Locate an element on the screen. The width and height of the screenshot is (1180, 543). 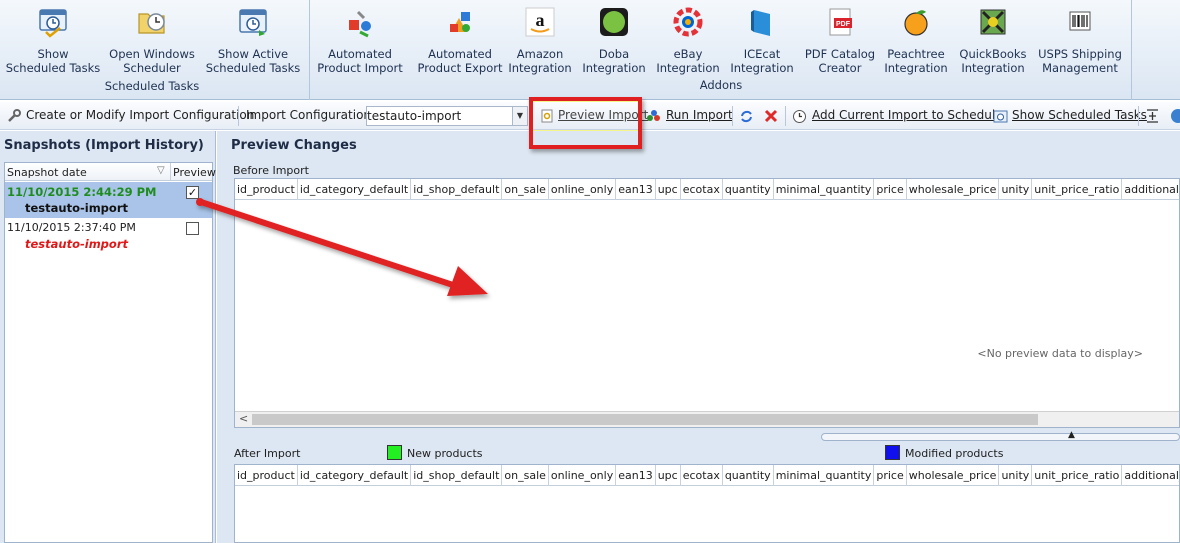
help-icon is located at coordinates (1175, 116).